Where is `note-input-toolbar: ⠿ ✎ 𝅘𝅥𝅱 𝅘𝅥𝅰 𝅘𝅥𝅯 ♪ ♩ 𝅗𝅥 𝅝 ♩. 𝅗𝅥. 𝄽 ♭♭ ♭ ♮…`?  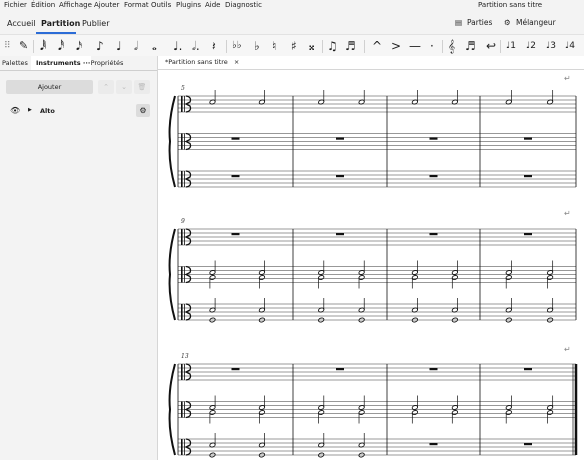 note-input-toolbar: ⠿ ✎ 𝅘𝅥𝅱 𝅘𝅥𝅰 𝅘𝅥𝅯 ♪ ♩ 𝅗𝅥 𝅝 ♩. 𝅗𝅥. 𝄽 ♭♭ ♭ ♮… is located at coordinates (292, 46).